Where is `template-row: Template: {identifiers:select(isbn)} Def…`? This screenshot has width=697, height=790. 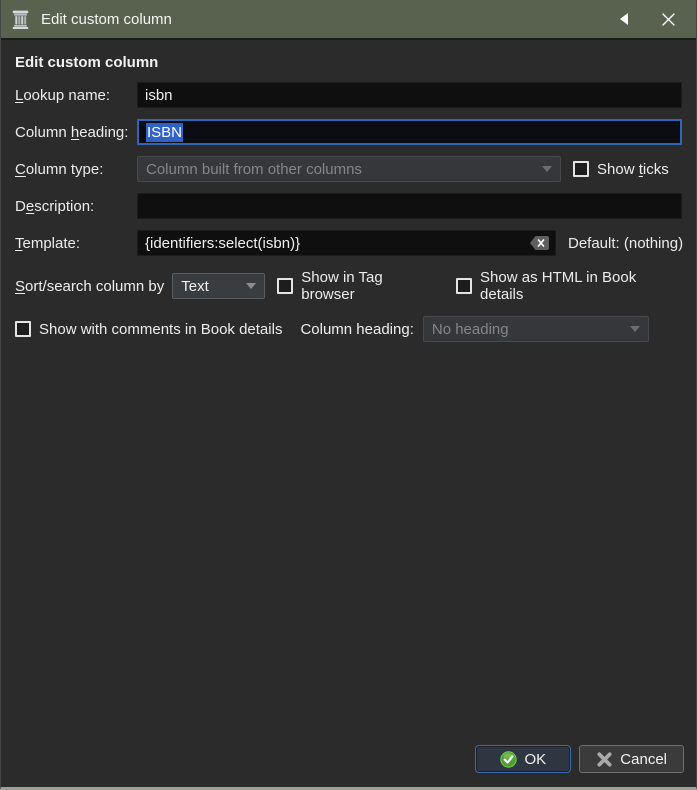 template-row: Template: {identifiers:select(isbn)} Def… is located at coordinates (349, 243).